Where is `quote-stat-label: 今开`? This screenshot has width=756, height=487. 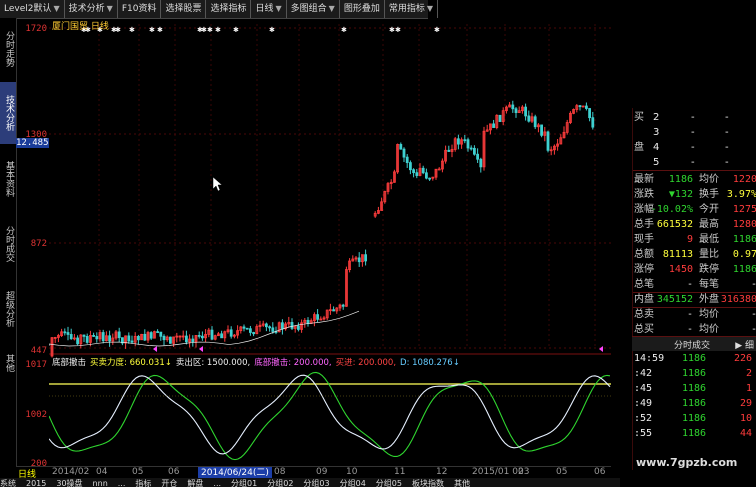 quote-stat-label: 今开 is located at coordinates (709, 209).